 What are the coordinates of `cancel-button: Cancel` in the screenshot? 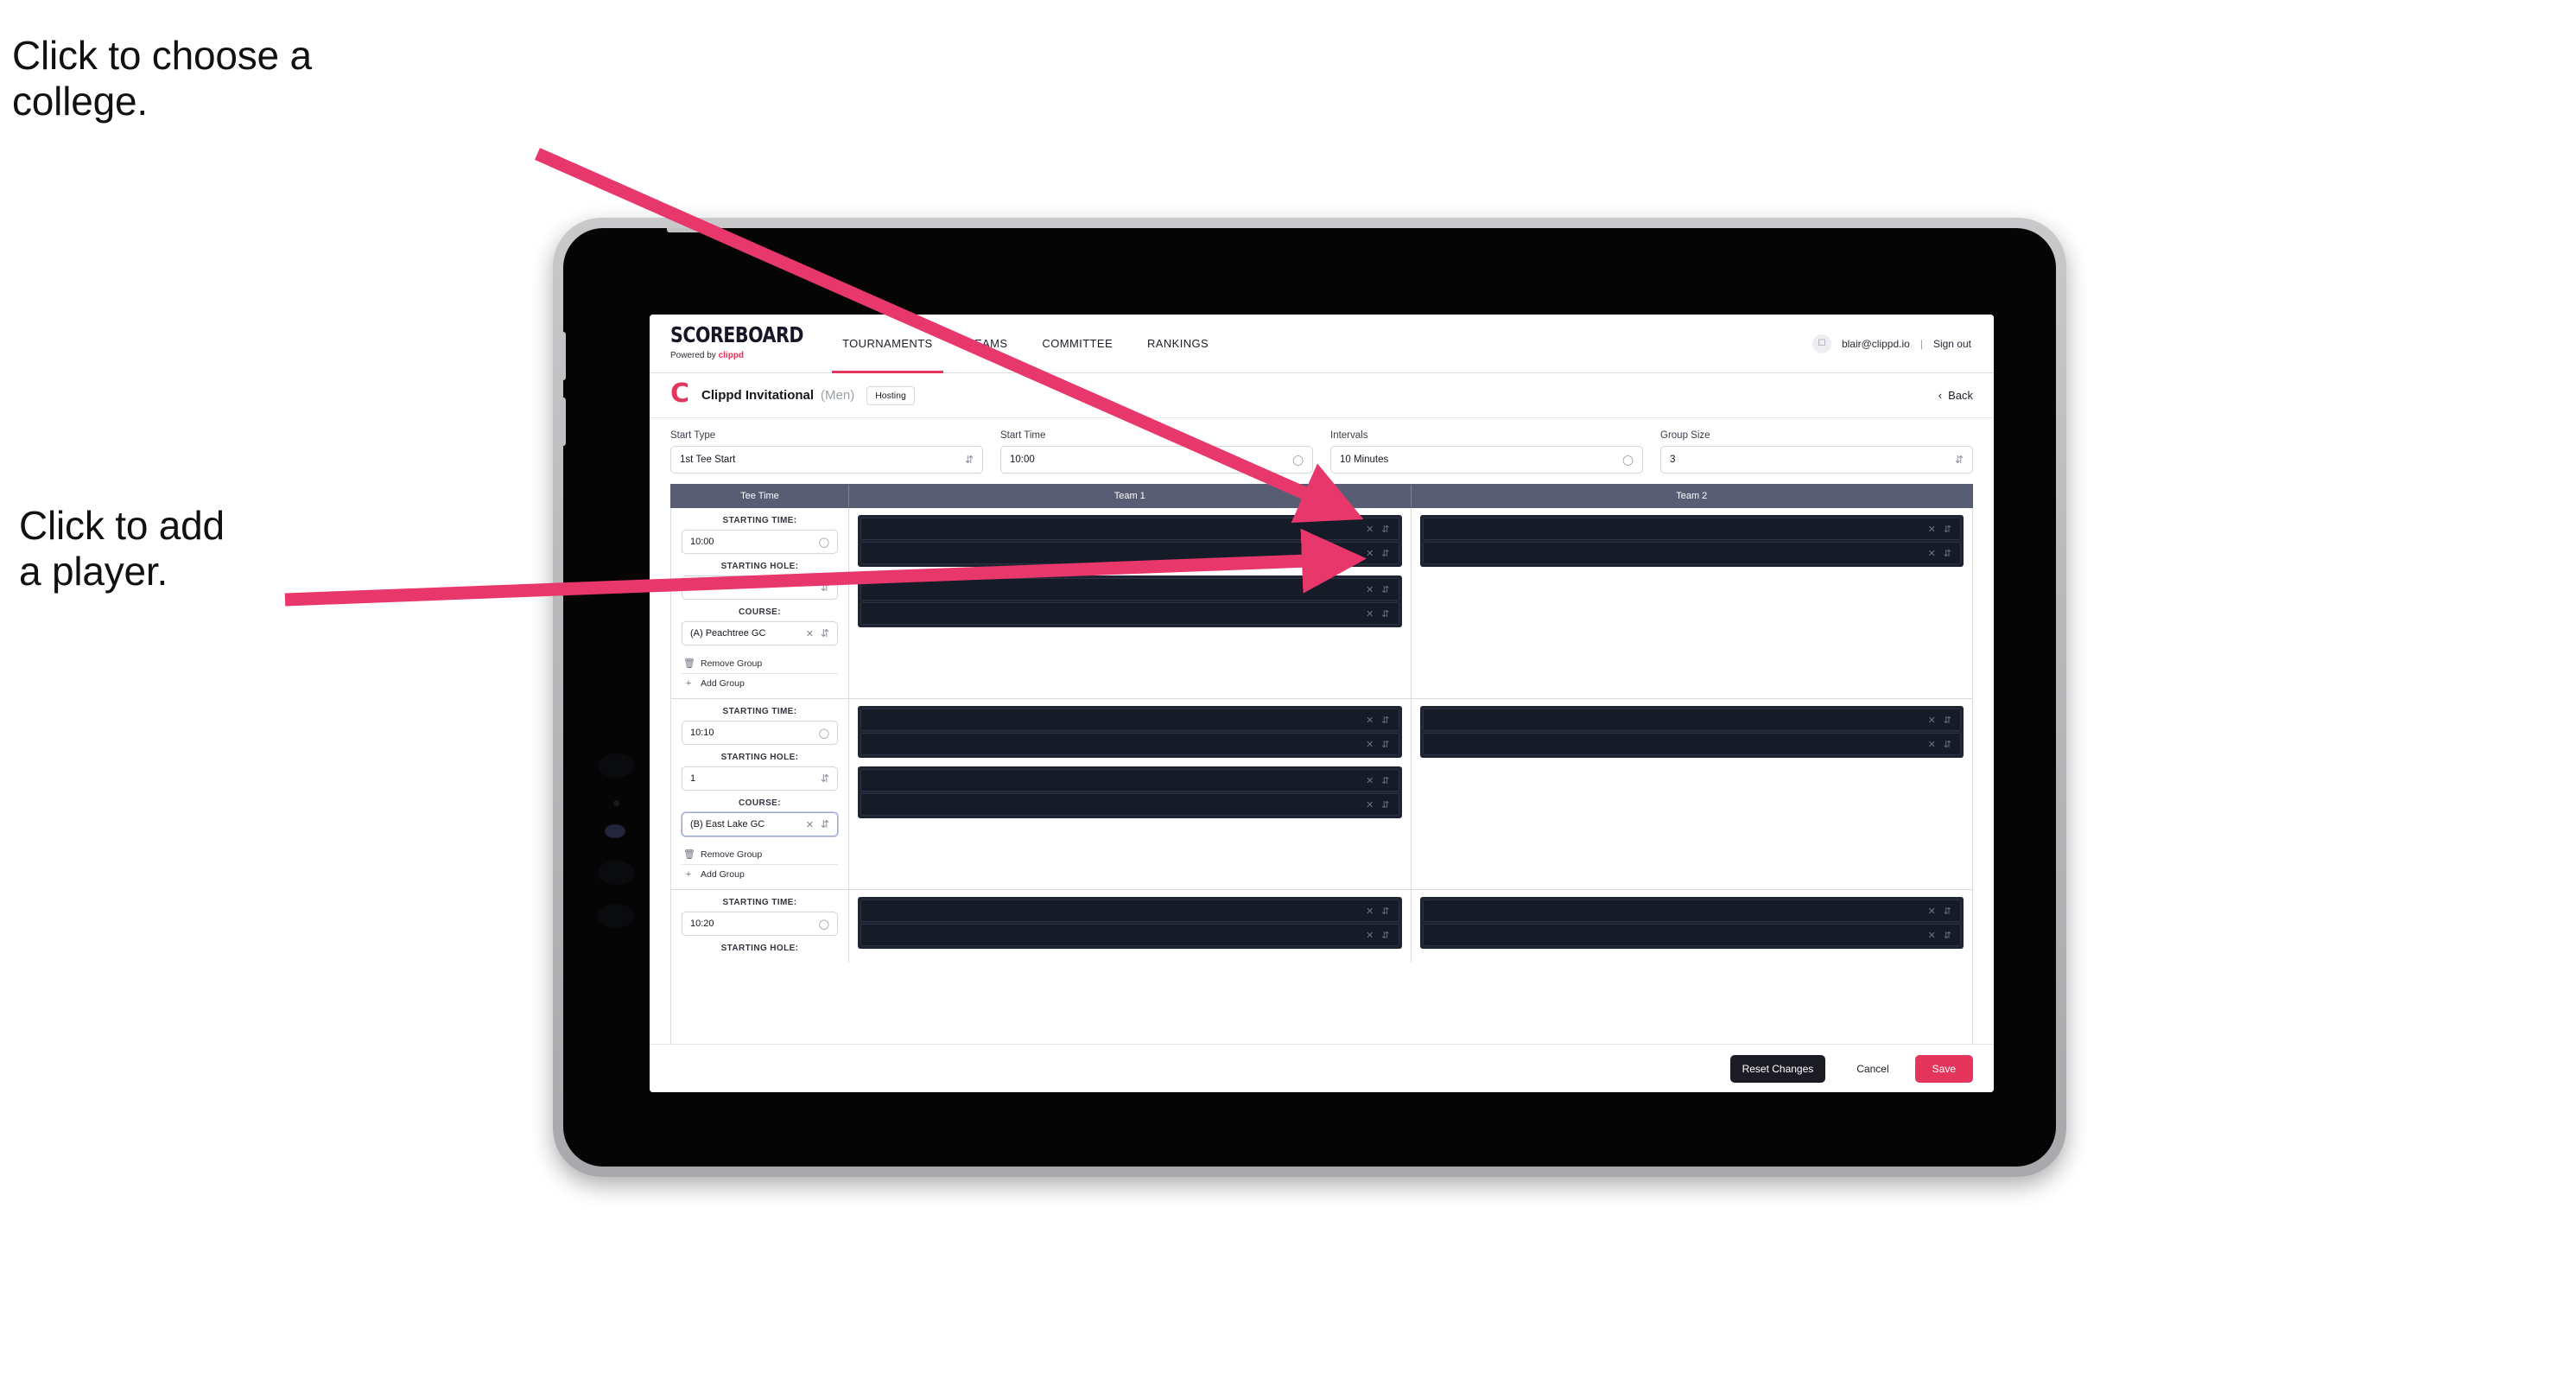 It's located at (1872, 1069).